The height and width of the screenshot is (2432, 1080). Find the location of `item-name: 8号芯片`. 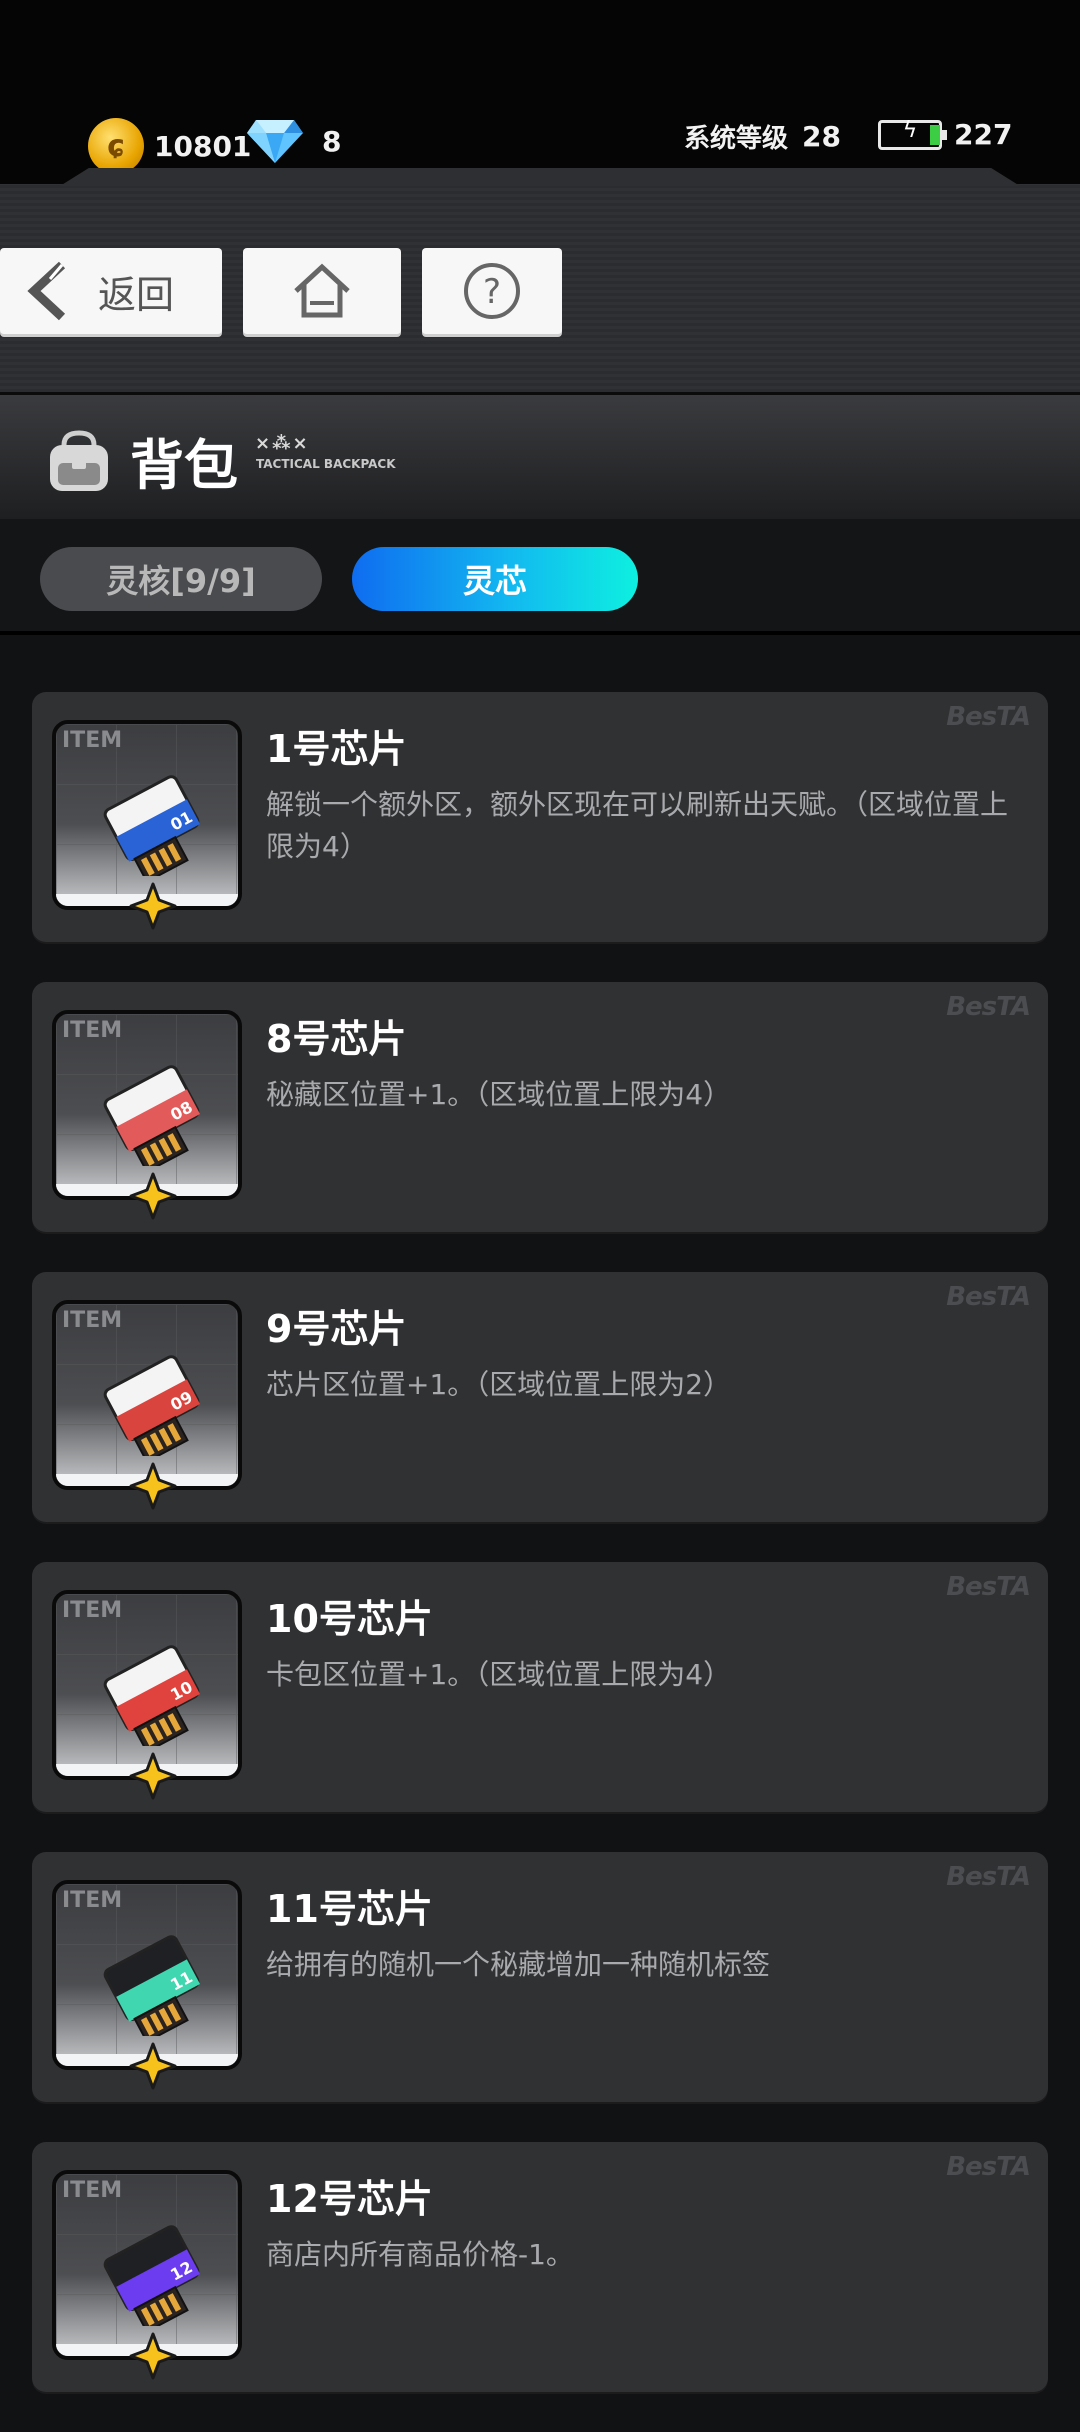

item-name: 8号芯片 is located at coordinates (336, 1039).